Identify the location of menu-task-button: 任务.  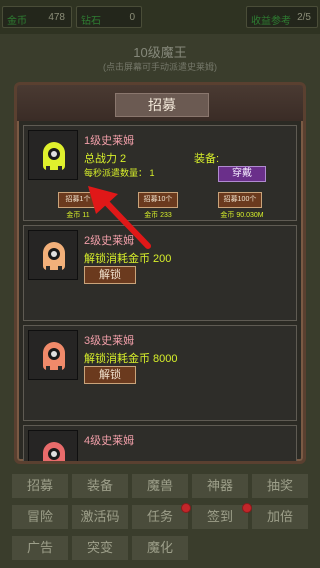
(160, 517).